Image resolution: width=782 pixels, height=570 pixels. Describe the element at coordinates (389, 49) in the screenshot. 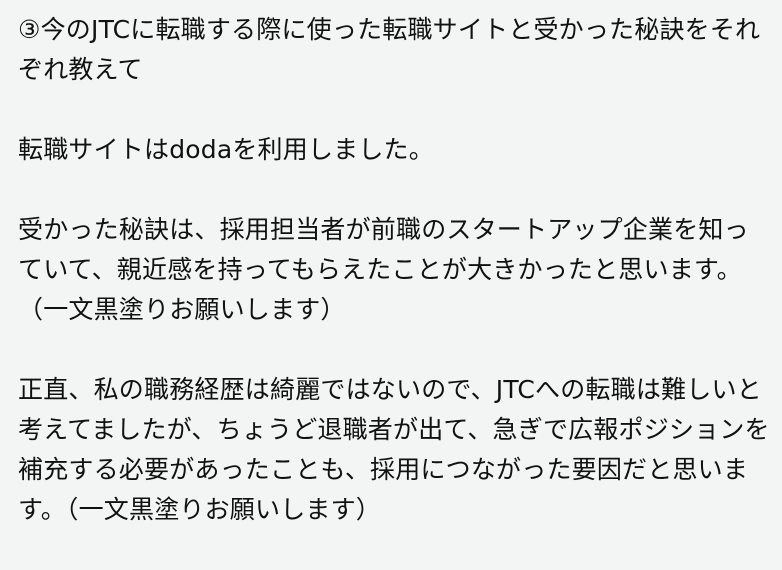

I see `question-paragraph: ③今のJTCに転職する際に使った転職サイトと受かった秘訣をそれぞれ教えて` at that location.